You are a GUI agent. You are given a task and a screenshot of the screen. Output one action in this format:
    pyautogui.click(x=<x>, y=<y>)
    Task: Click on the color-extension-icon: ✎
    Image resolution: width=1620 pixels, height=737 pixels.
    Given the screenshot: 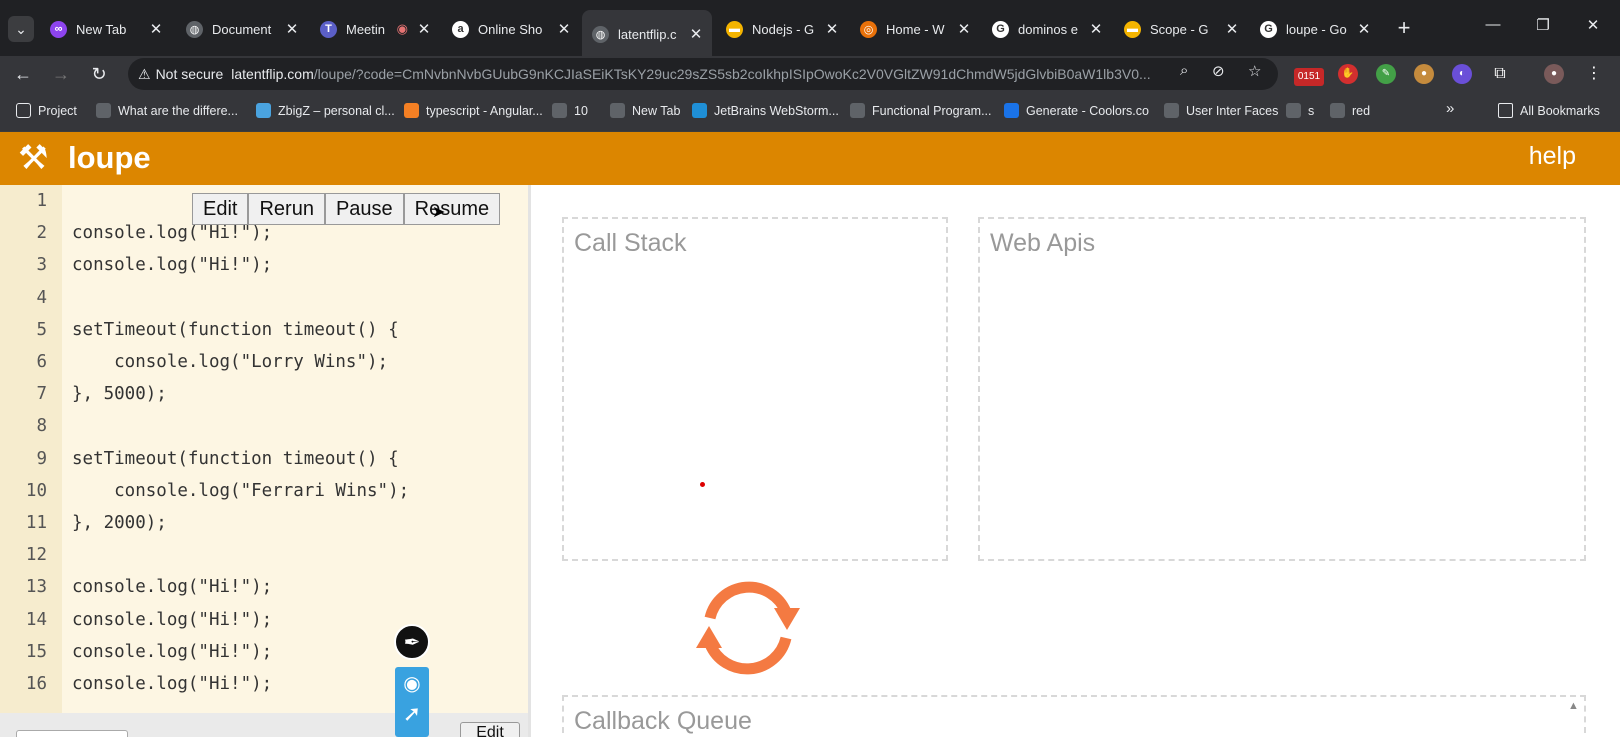 What is the action you would take?
    pyautogui.click(x=1386, y=74)
    